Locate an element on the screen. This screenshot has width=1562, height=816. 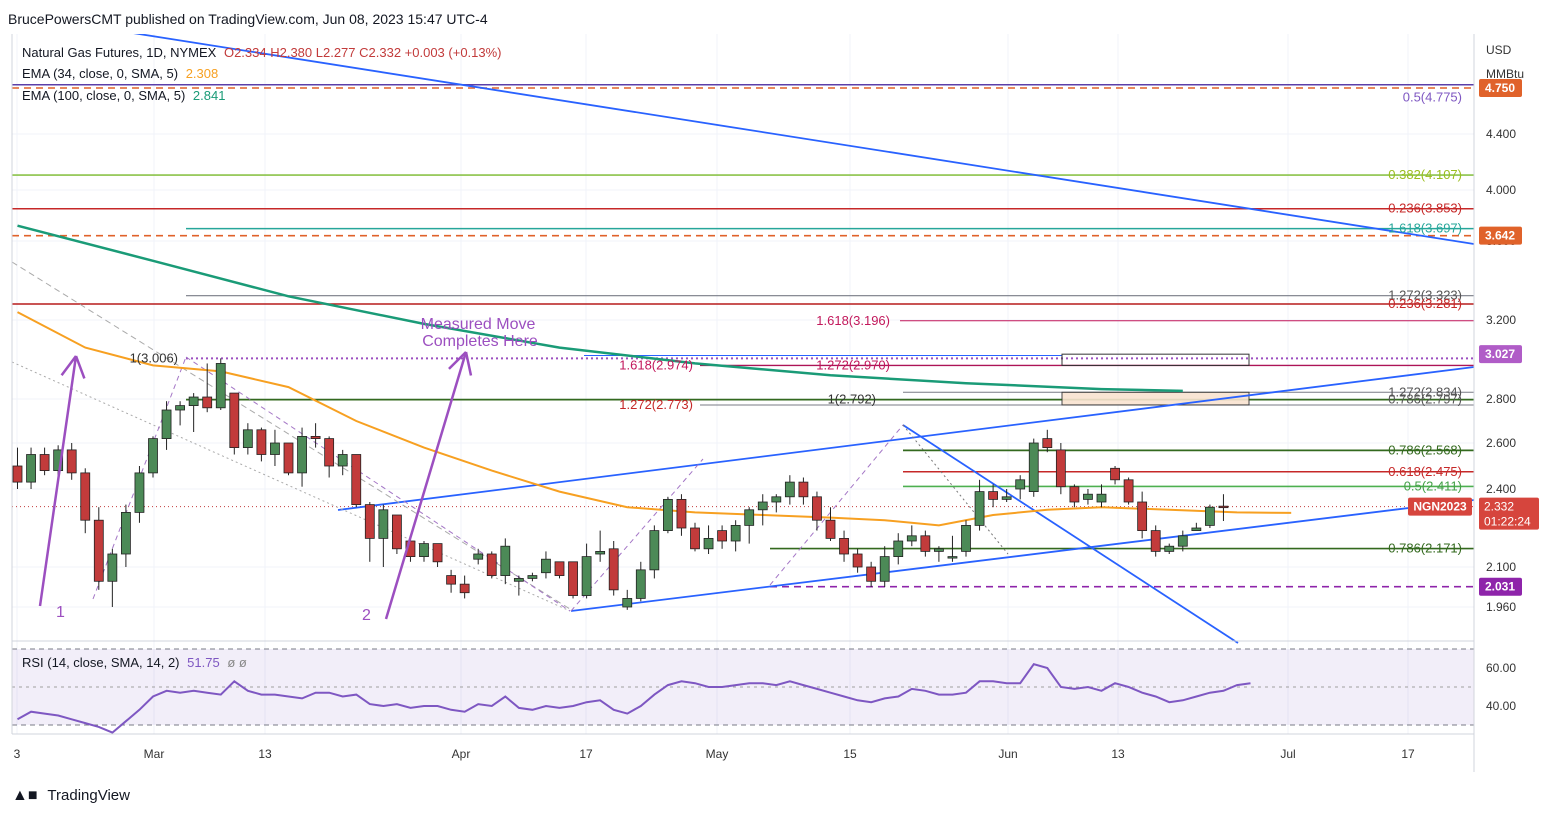
price-tag-countdown: 01:22:24 is located at coordinates (1507, 522).